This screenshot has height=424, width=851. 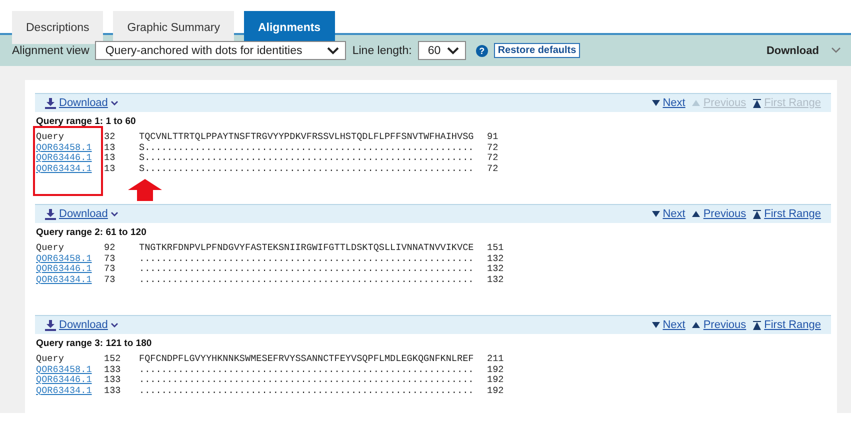 I want to click on view-dropdown: Query-anchored with dots for identities, so click(x=220, y=50).